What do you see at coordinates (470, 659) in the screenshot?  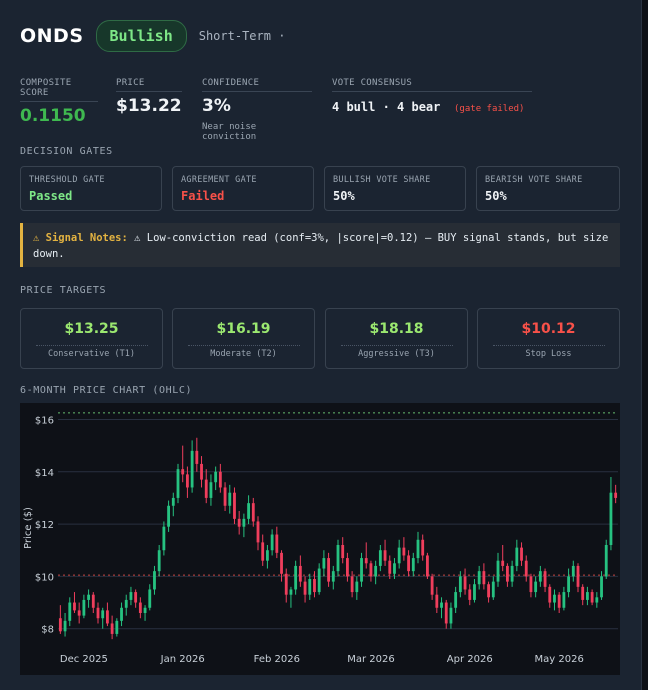 I see `x-tick-label: Apr 2026` at bounding box center [470, 659].